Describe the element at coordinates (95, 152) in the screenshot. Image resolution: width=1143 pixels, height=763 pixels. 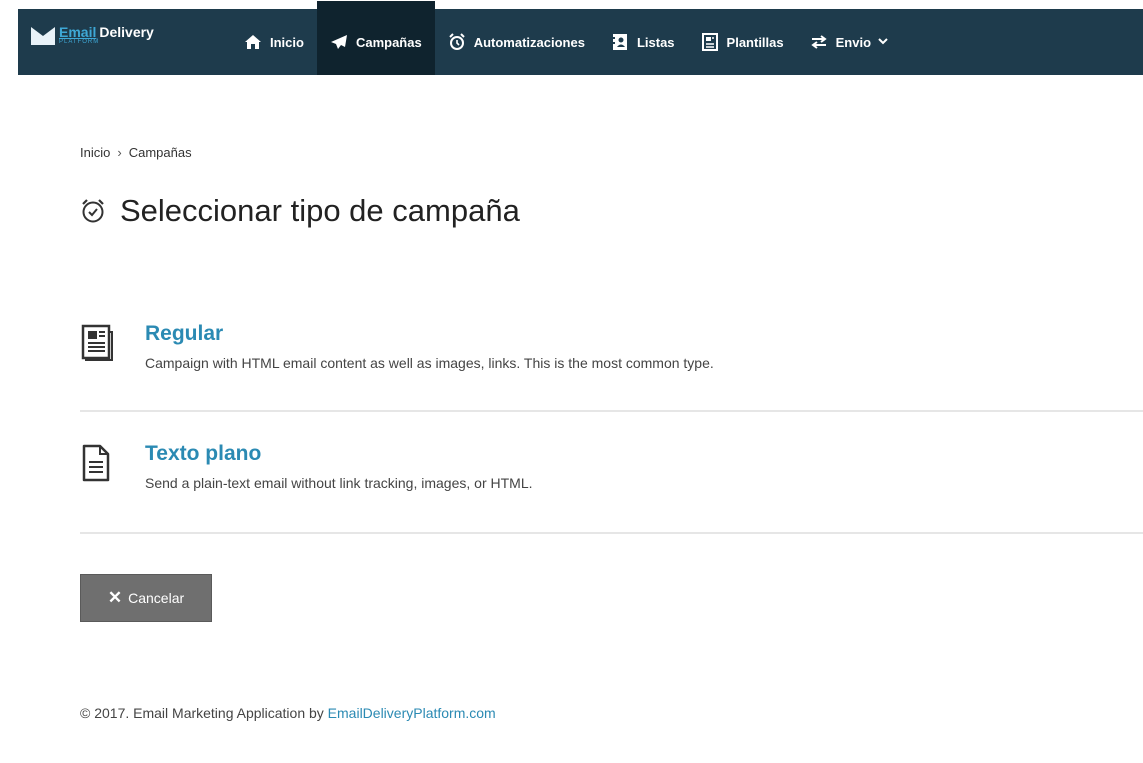
I see `breadcrumb-home-link: Inicio` at that location.